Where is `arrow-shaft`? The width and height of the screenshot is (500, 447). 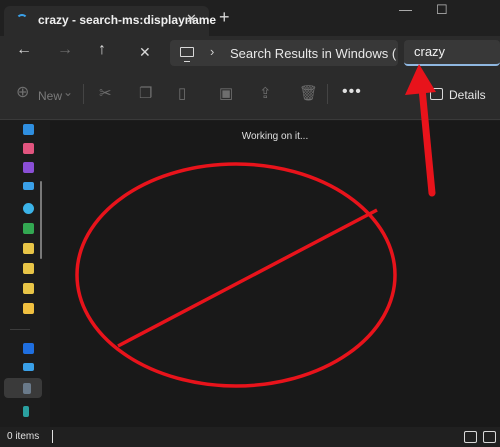 arrow-shaft is located at coordinates (426, 135).